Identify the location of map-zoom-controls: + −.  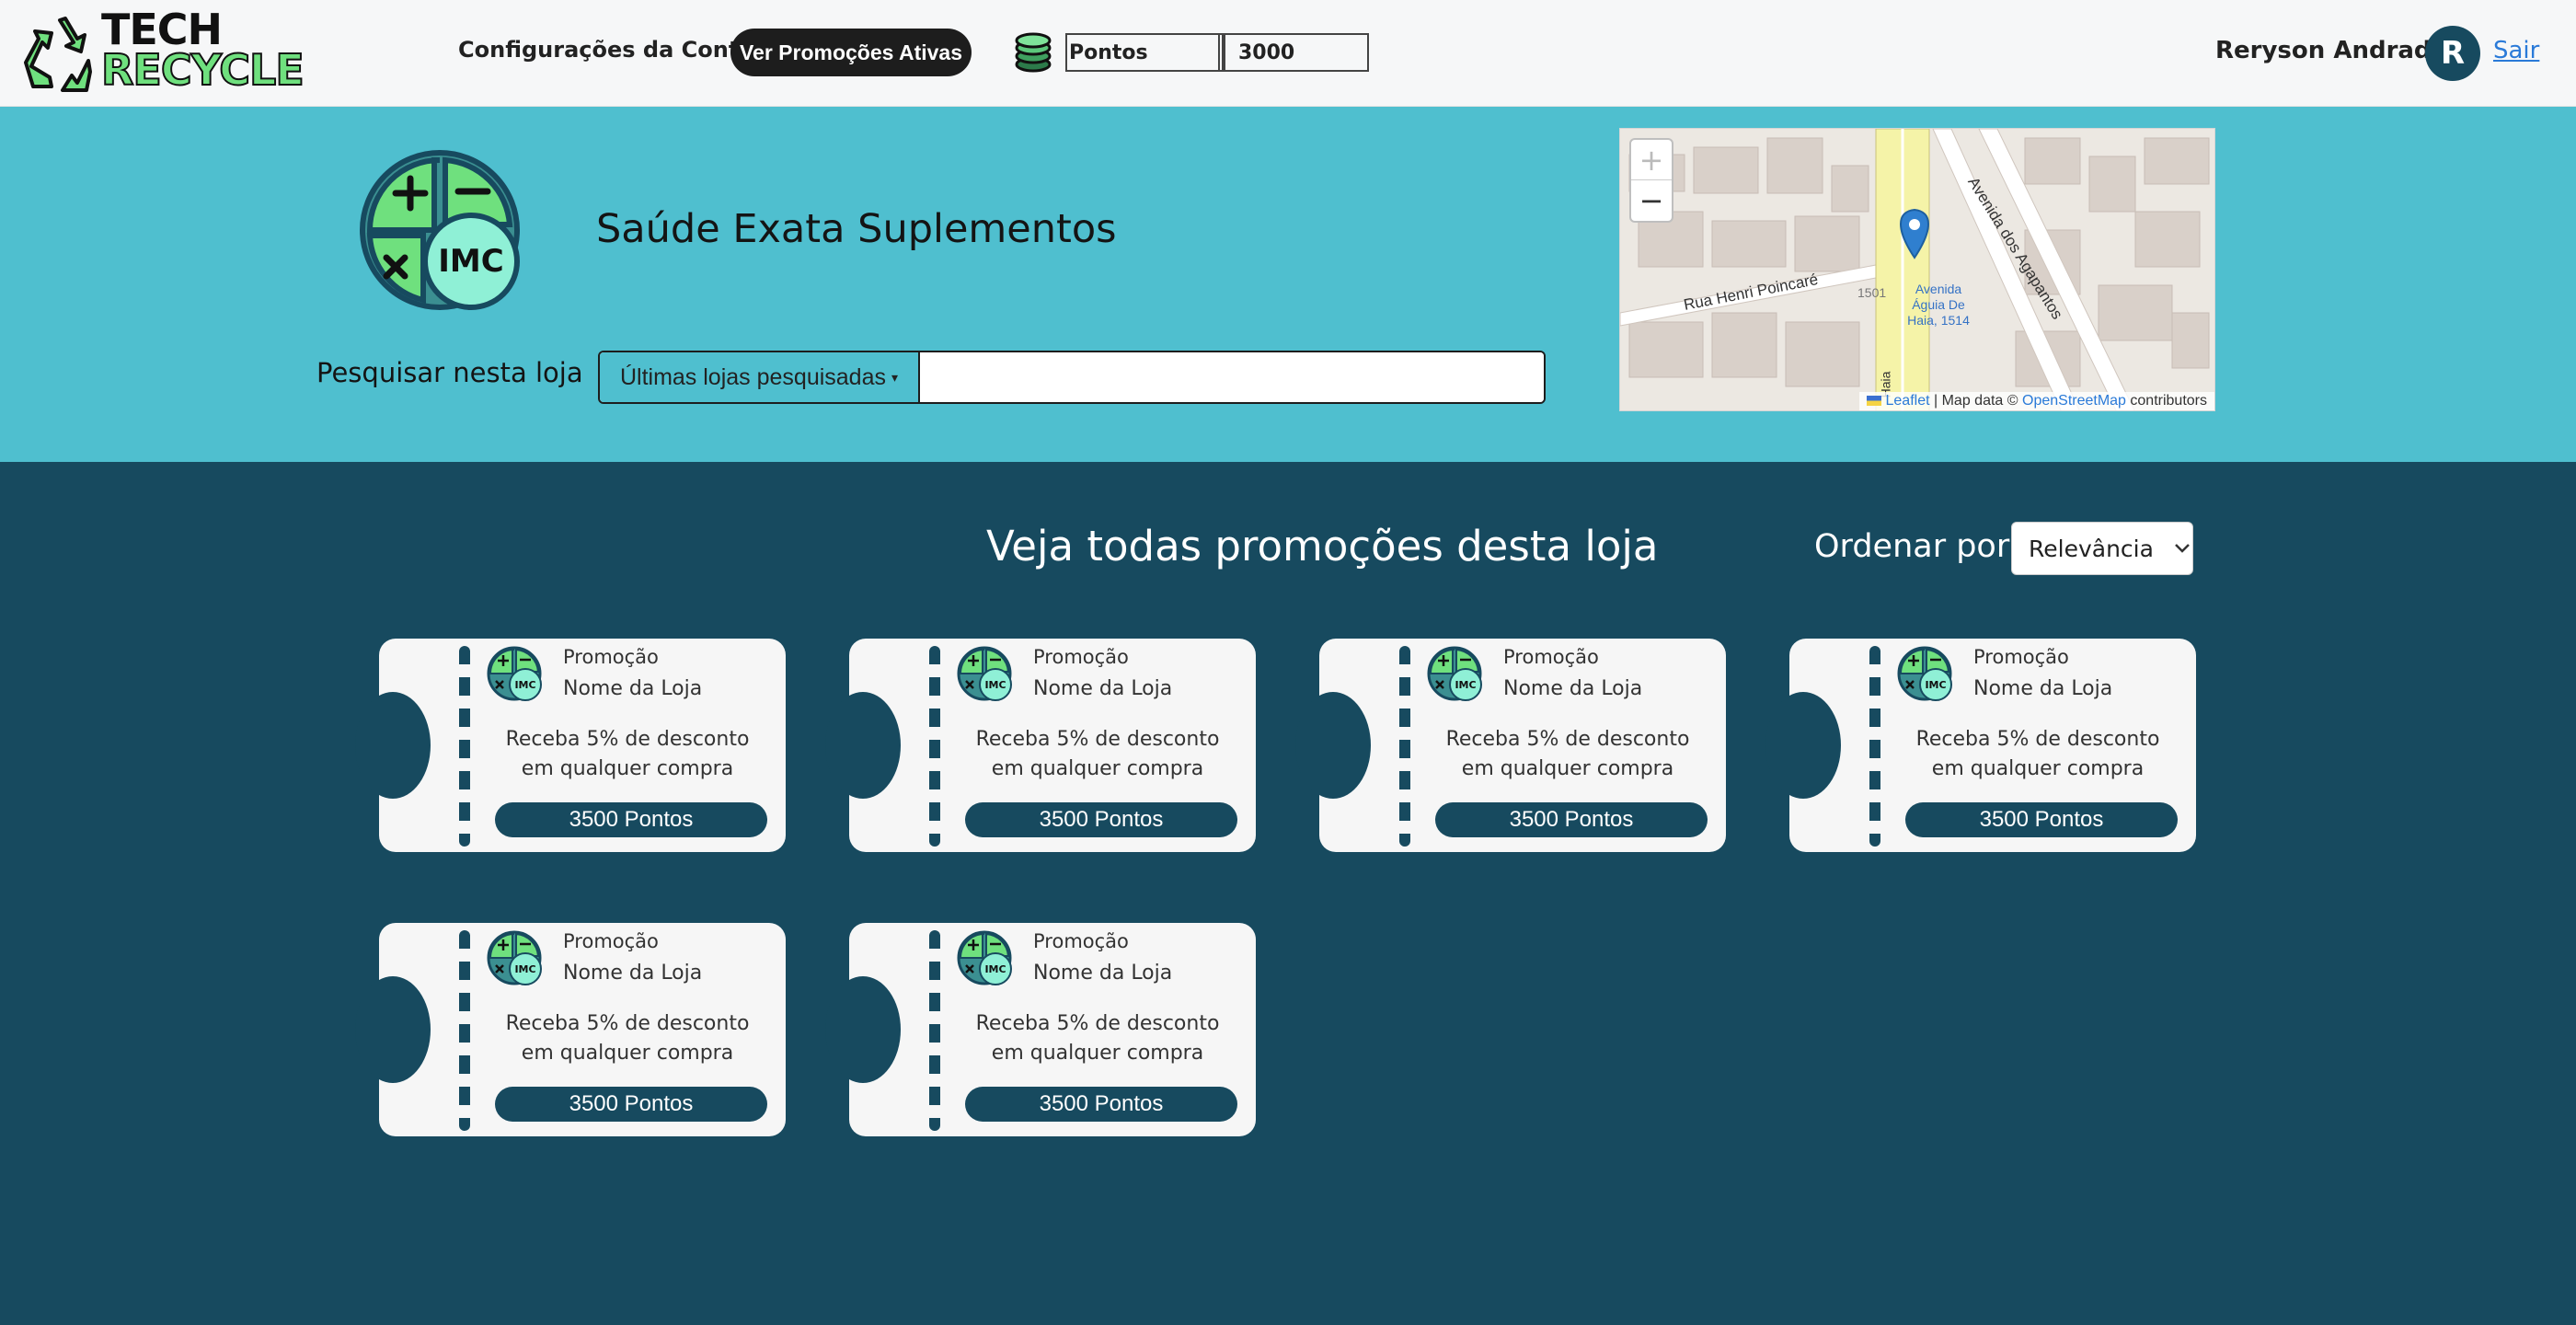
(1651, 180).